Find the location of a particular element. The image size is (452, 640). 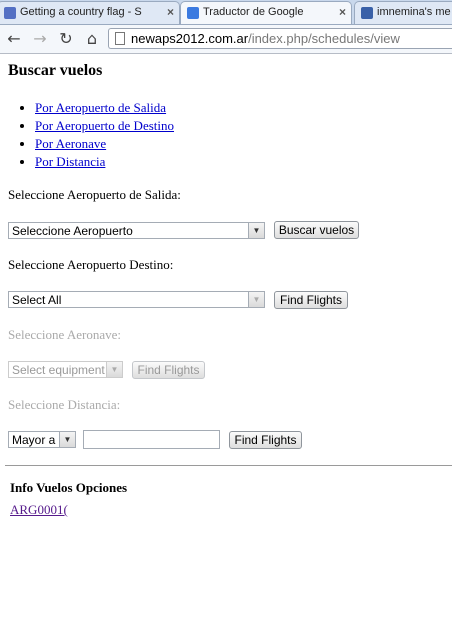

select-value: Seleccione Aeropuerto is located at coordinates (72, 231).